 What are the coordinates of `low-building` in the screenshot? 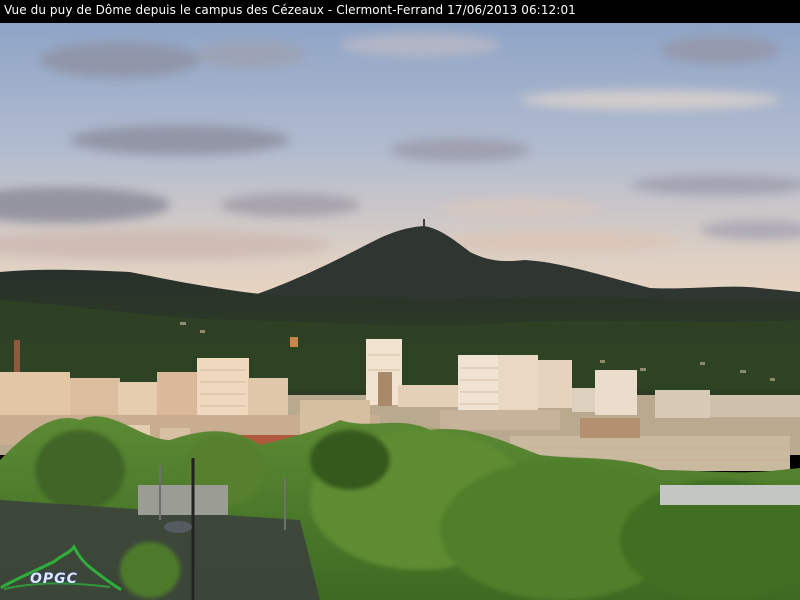 It's located at (183, 500).